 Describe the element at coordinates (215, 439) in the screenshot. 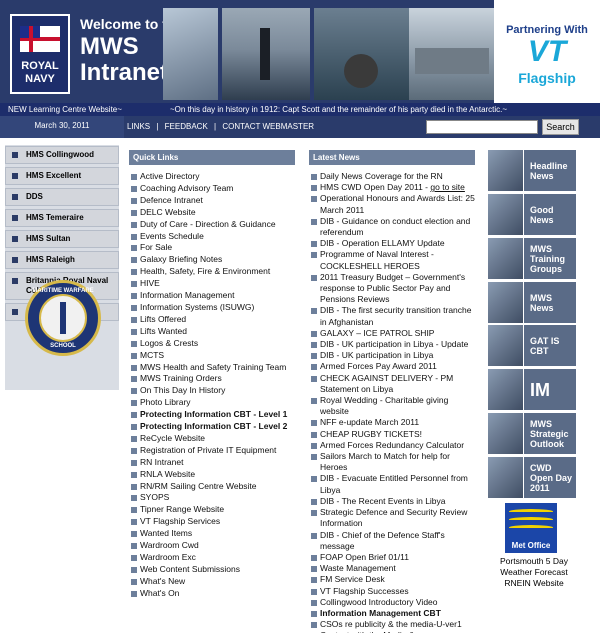

I see `list-item: ReCycle Website` at that location.